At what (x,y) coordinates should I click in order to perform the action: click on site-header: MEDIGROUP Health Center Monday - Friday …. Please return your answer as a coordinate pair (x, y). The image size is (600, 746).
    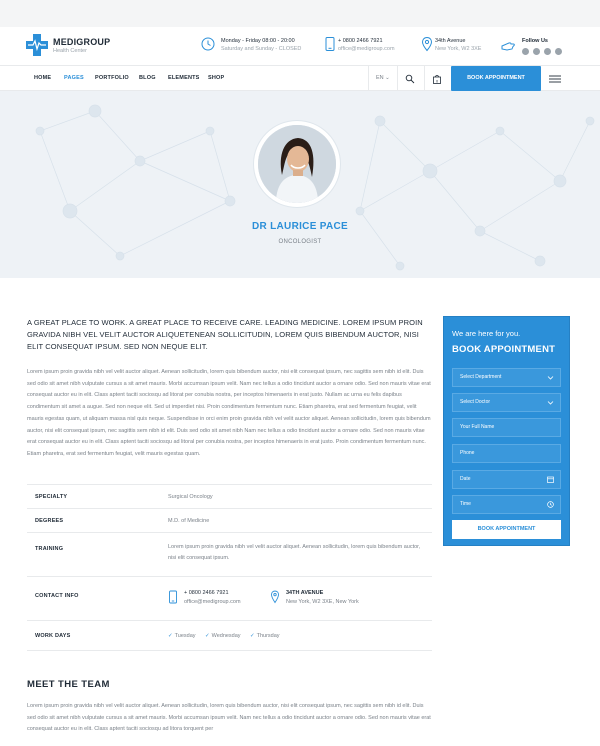
    Looking at the image, I should click on (300, 46).